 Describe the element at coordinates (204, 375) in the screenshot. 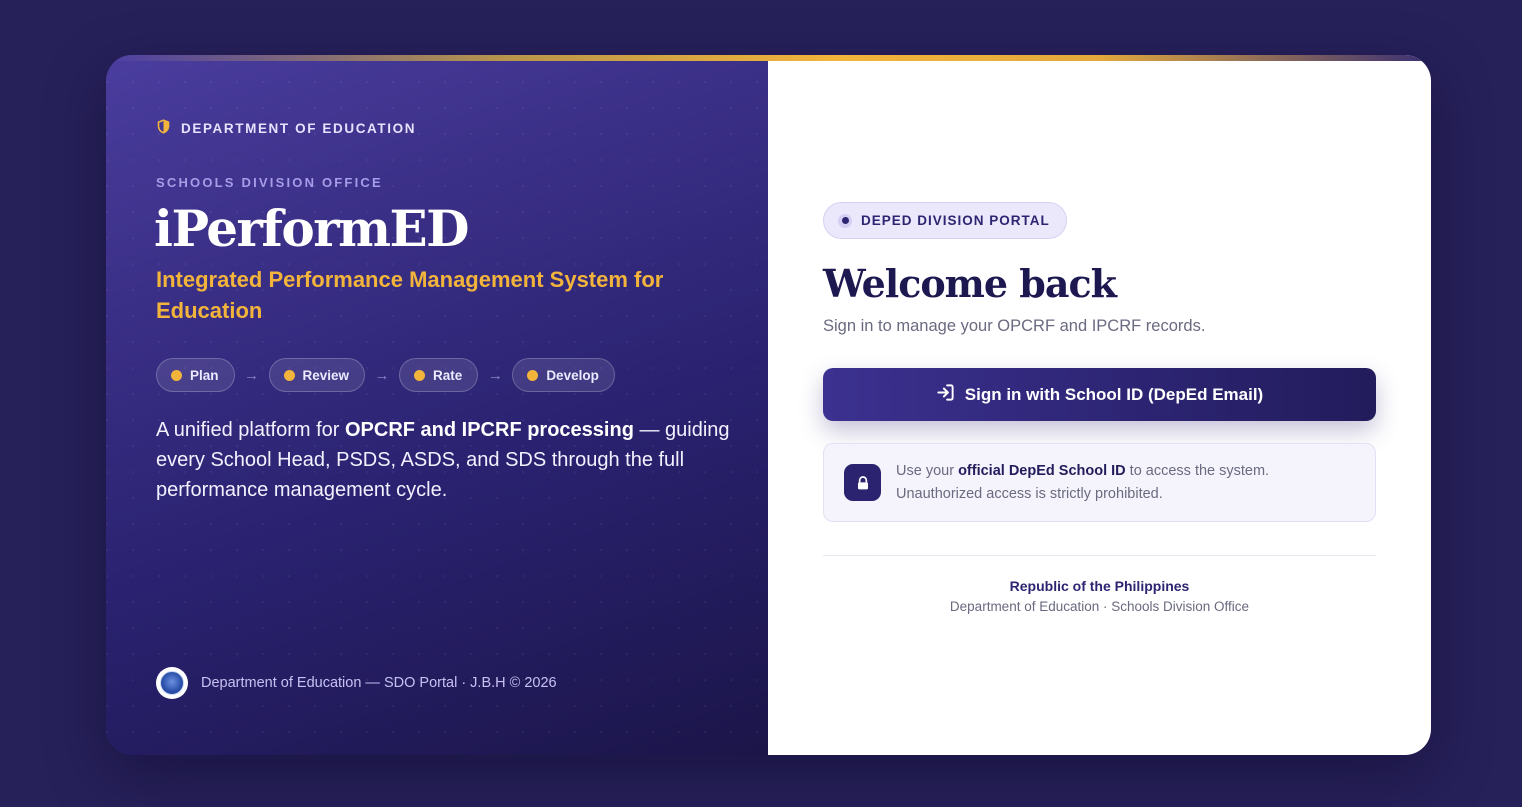

I see `step-label: Plan` at that location.